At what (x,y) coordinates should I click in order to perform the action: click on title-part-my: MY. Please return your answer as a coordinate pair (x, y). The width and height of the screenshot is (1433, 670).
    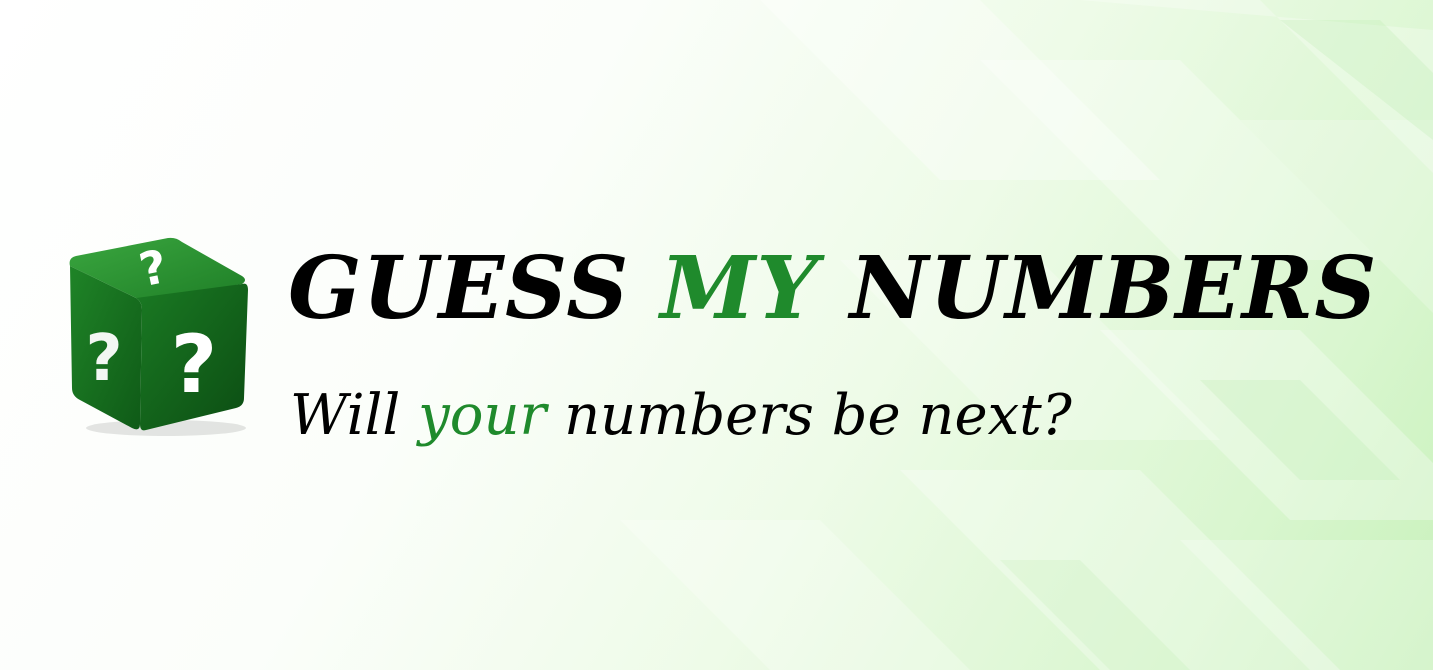
    Looking at the image, I should click on (739, 288).